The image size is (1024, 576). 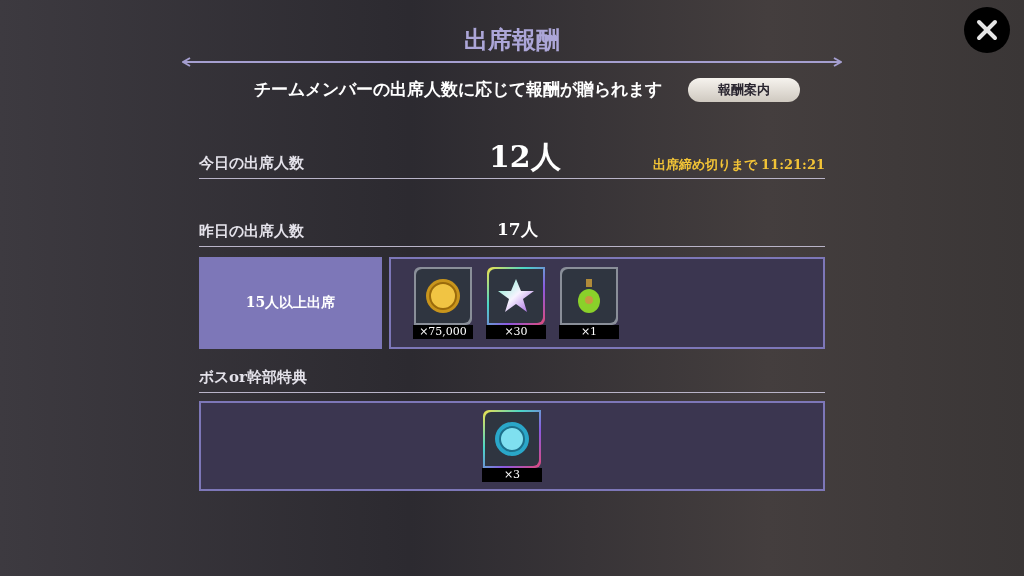 I want to click on deadline-timer: 出席締め切りまで 11:21:21, so click(x=738, y=165).